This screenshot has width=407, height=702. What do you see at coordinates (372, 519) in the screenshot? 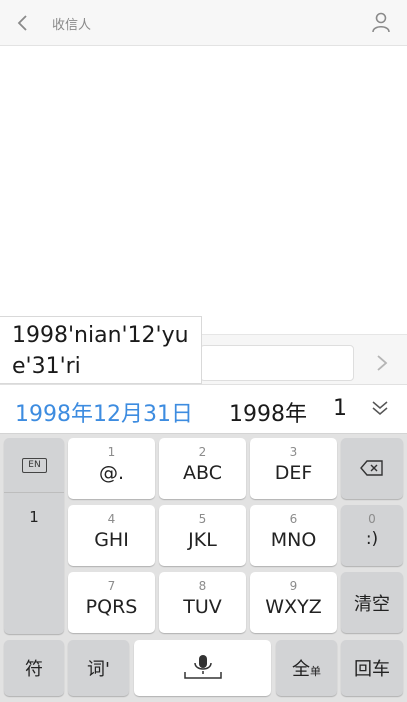
I see `key-number: 0` at bounding box center [372, 519].